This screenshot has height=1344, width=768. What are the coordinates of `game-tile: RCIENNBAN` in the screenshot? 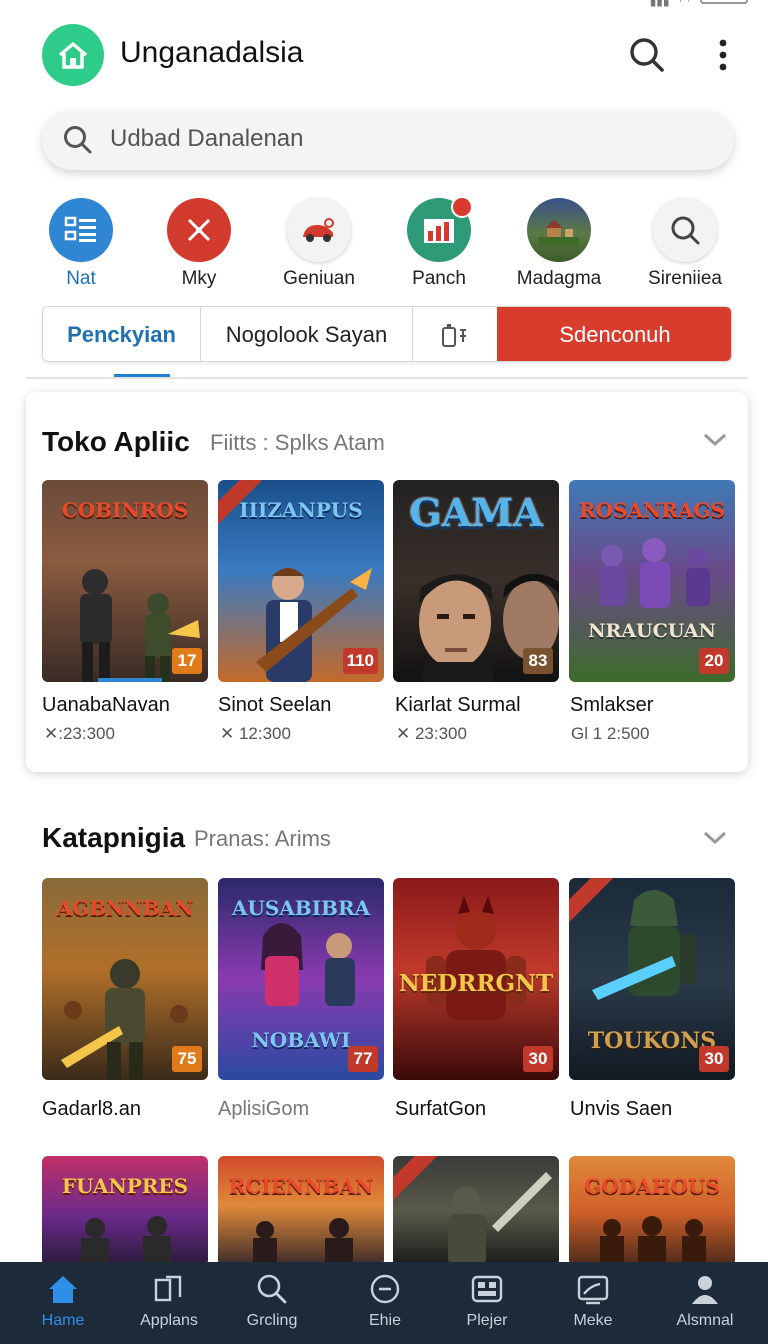 It's located at (301, 1211).